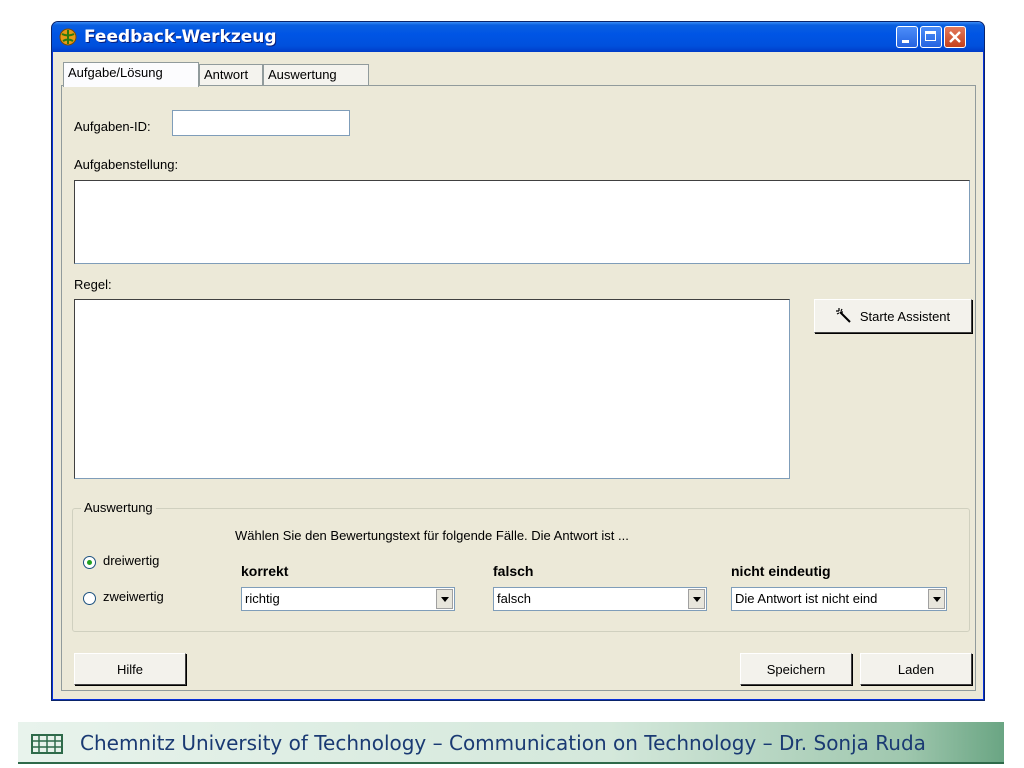 The image size is (1024, 768). What do you see at coordinates (47, 744) in the screenshot?
I see `grid-icon` at bounding box center [47, 744].